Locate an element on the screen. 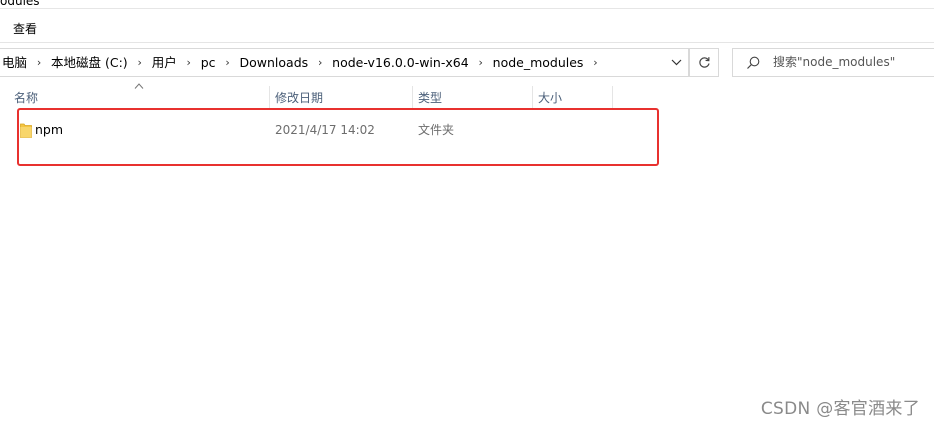 This screenshot has width=934, height=424. breadcrumb-item-this-pc: 电脑 is located at coordinates (14, 62).